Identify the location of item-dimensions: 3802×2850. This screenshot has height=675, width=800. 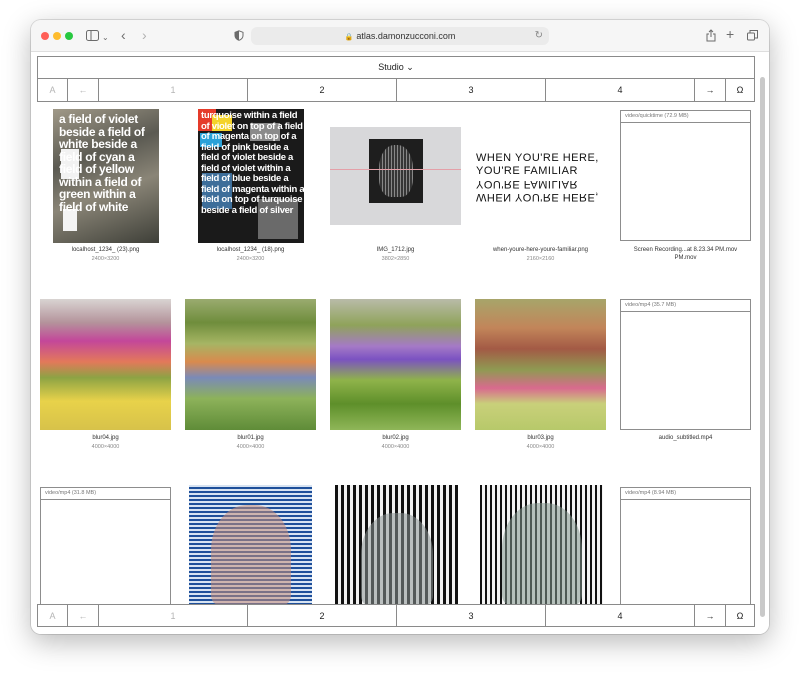
(395, 259).